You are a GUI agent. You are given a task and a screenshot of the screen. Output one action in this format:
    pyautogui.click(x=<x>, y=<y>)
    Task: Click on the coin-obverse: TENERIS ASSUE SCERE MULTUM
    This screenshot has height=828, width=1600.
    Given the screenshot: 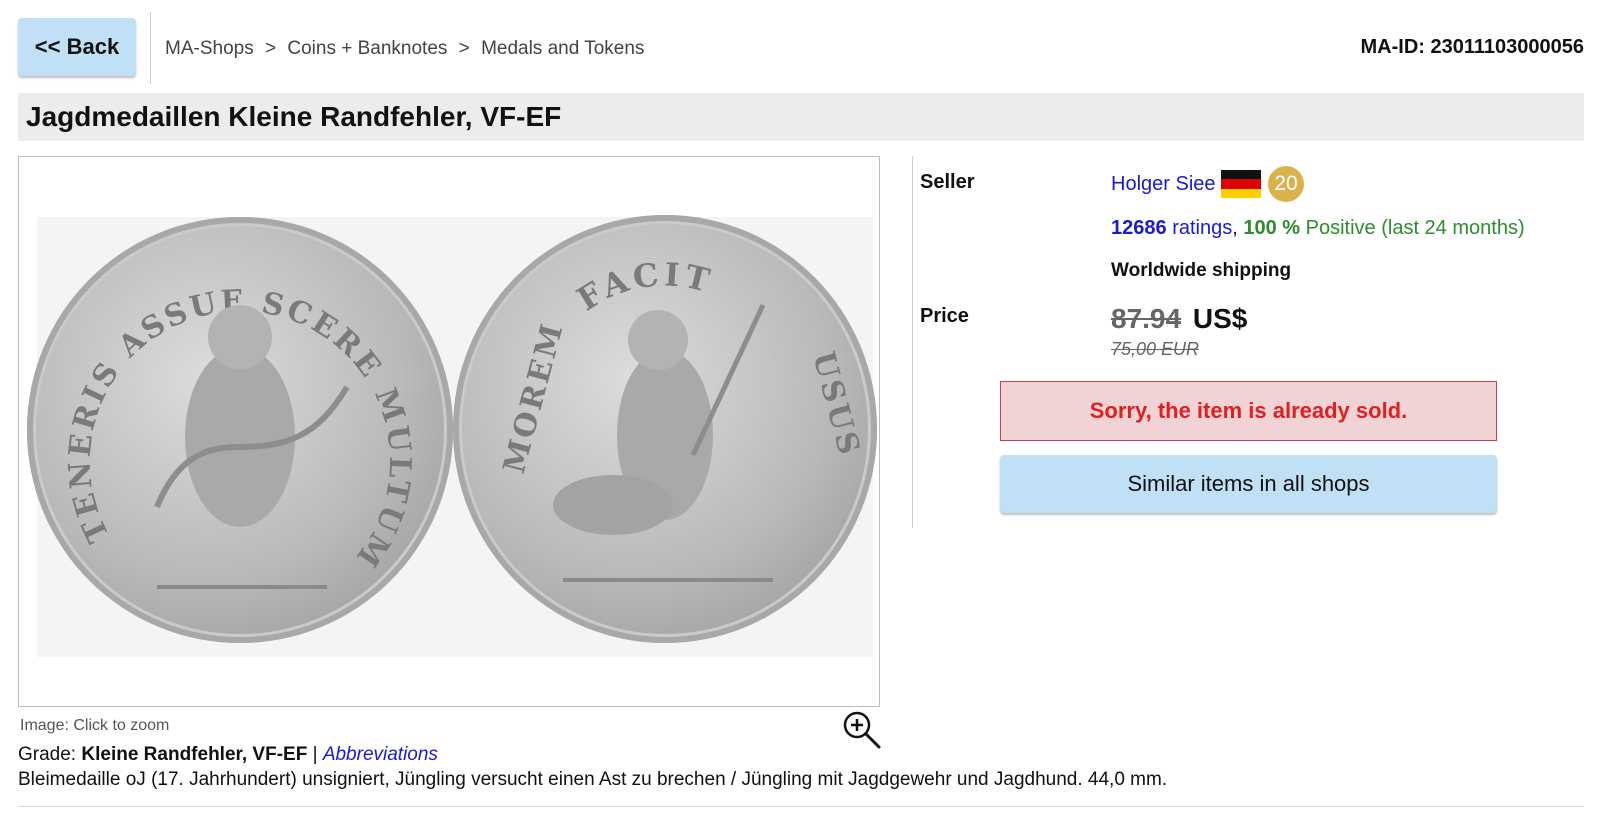 What is the action you would take?
    pyautogui.click(x=240, y=430)
    